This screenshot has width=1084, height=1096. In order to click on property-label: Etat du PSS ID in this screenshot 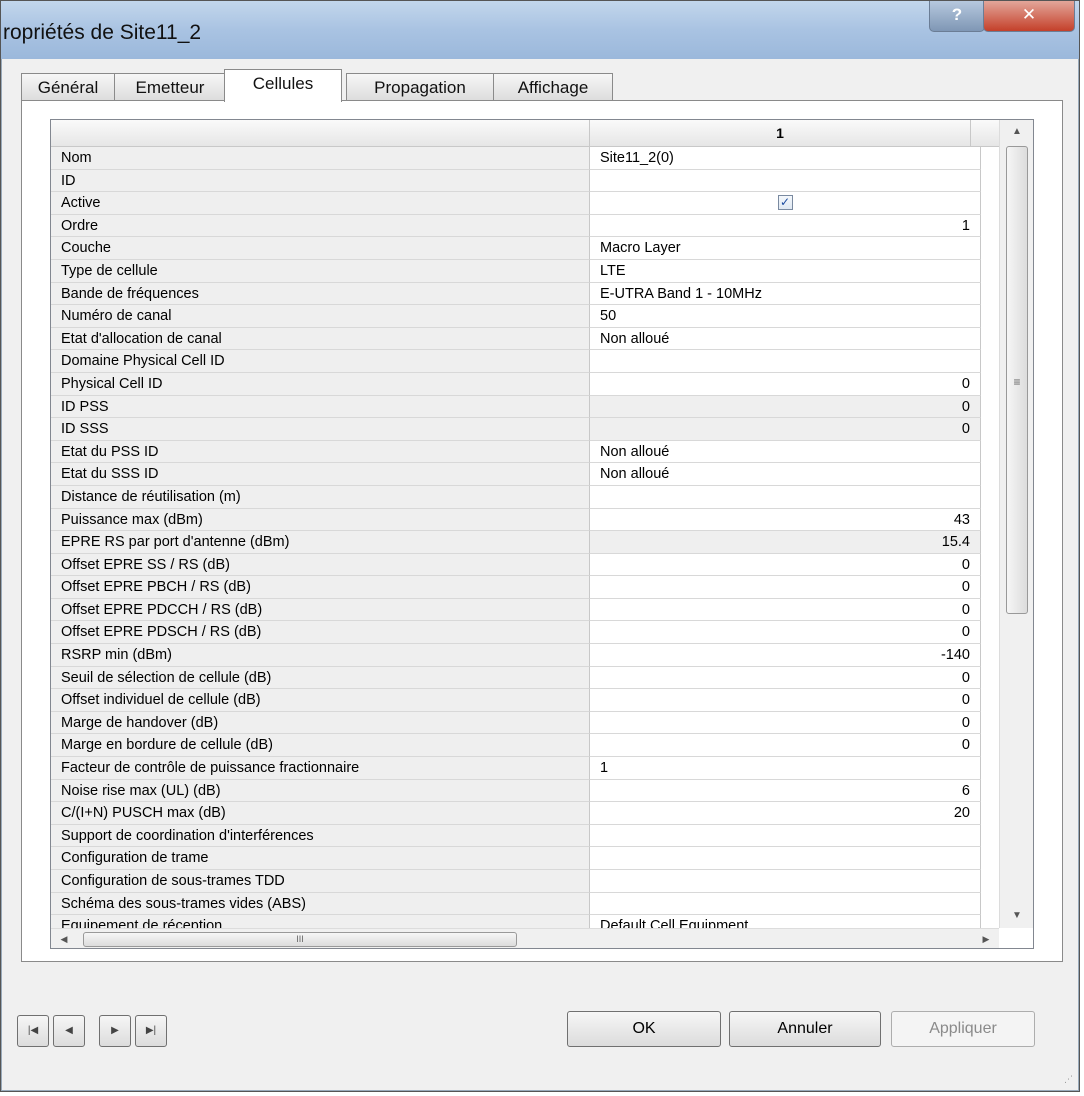, I will do `click(320, 452)`.